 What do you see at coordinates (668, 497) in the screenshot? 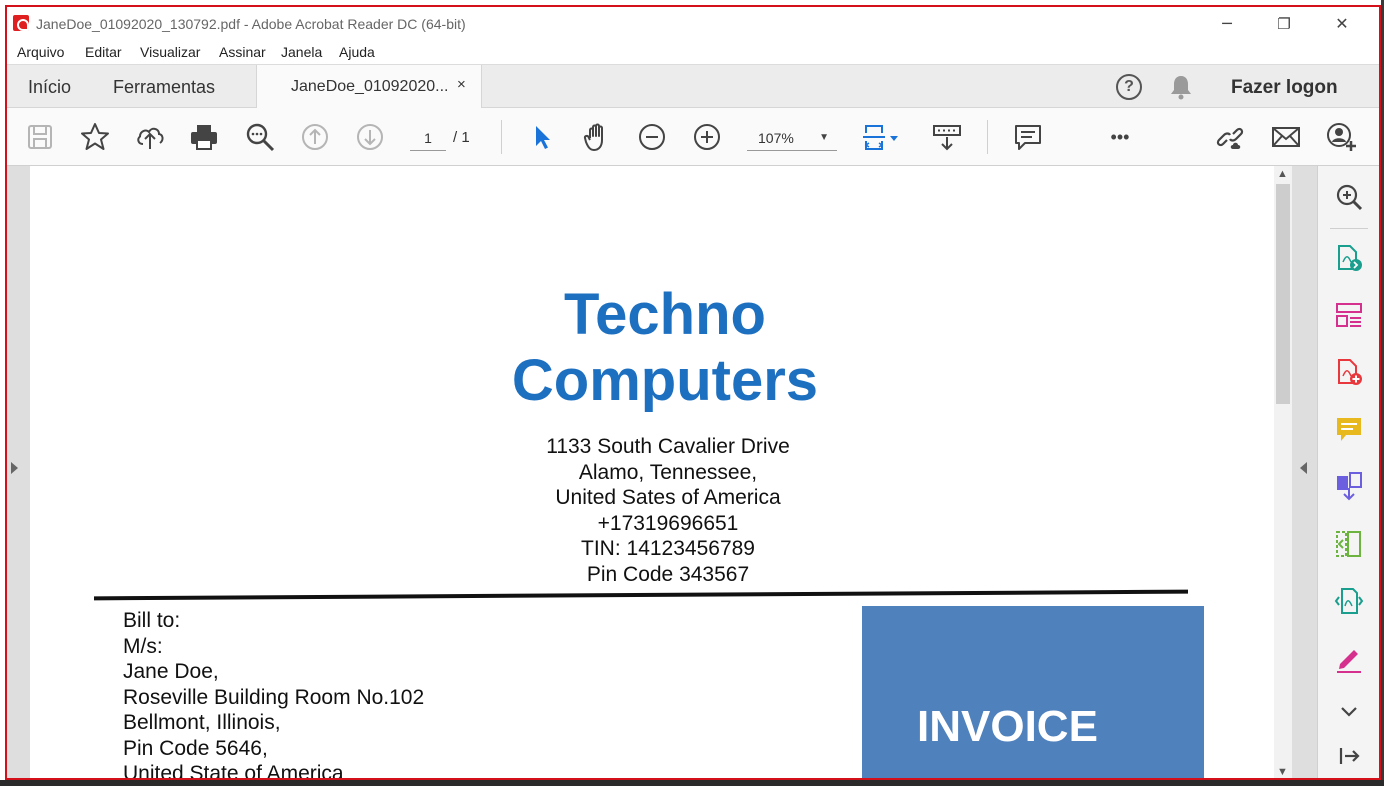
I see `address-line: United Sates of America` at bounding box center [668, 497].